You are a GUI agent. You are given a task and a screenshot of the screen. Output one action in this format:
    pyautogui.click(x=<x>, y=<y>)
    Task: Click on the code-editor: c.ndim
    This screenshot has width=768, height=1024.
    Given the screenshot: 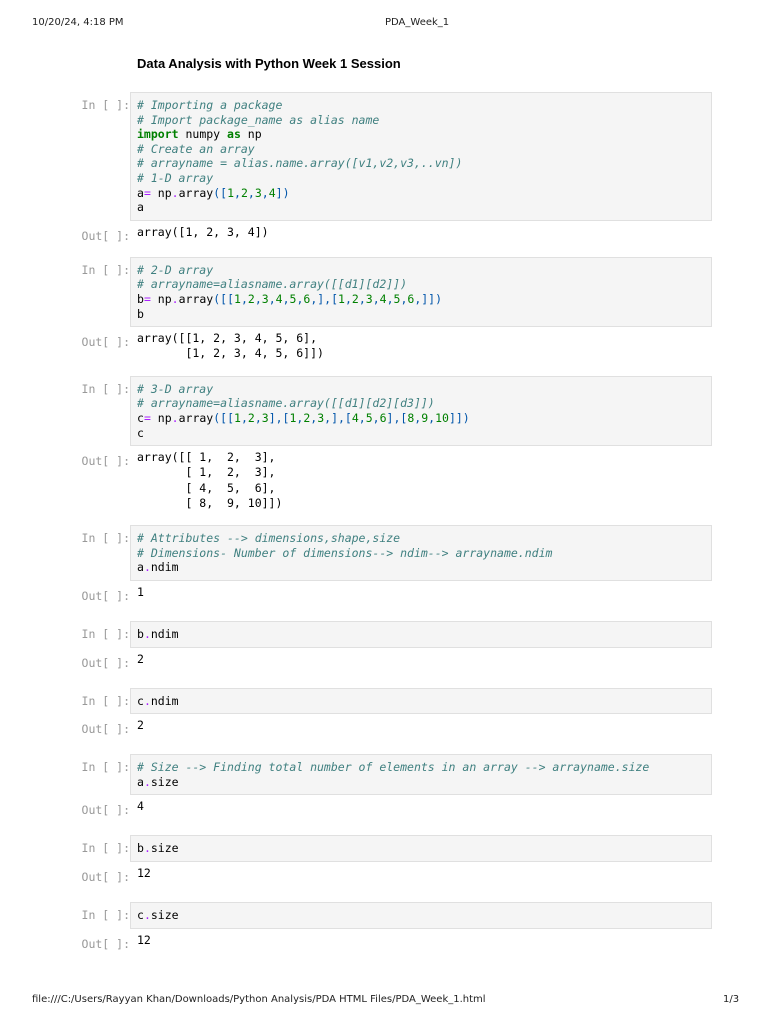 What is the action you would take?
    pyautogui.click(x=421, y=701)
    